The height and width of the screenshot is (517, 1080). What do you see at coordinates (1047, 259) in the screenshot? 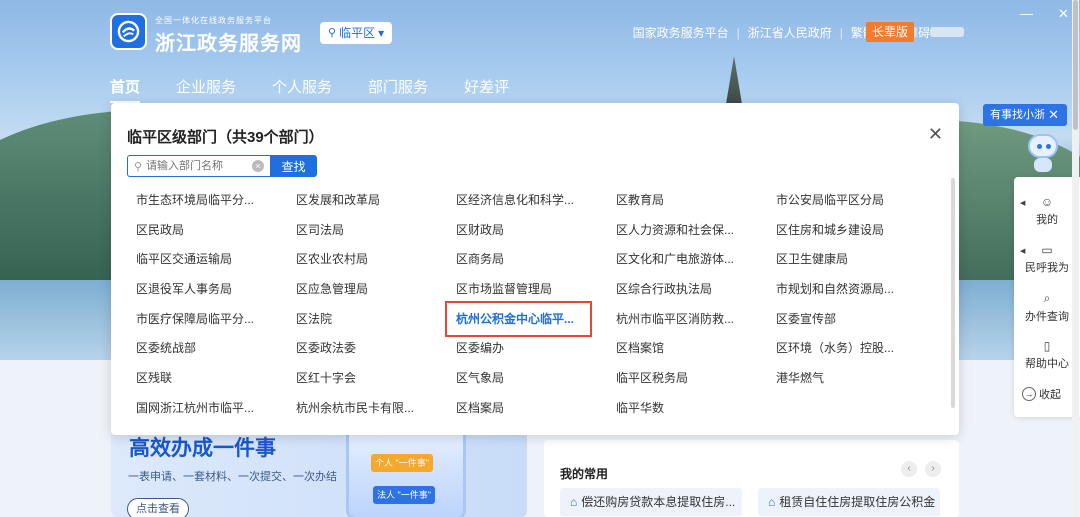
I see `side-item-feedback: ▭ 民呼我为` at bounding box center [1047, 259].